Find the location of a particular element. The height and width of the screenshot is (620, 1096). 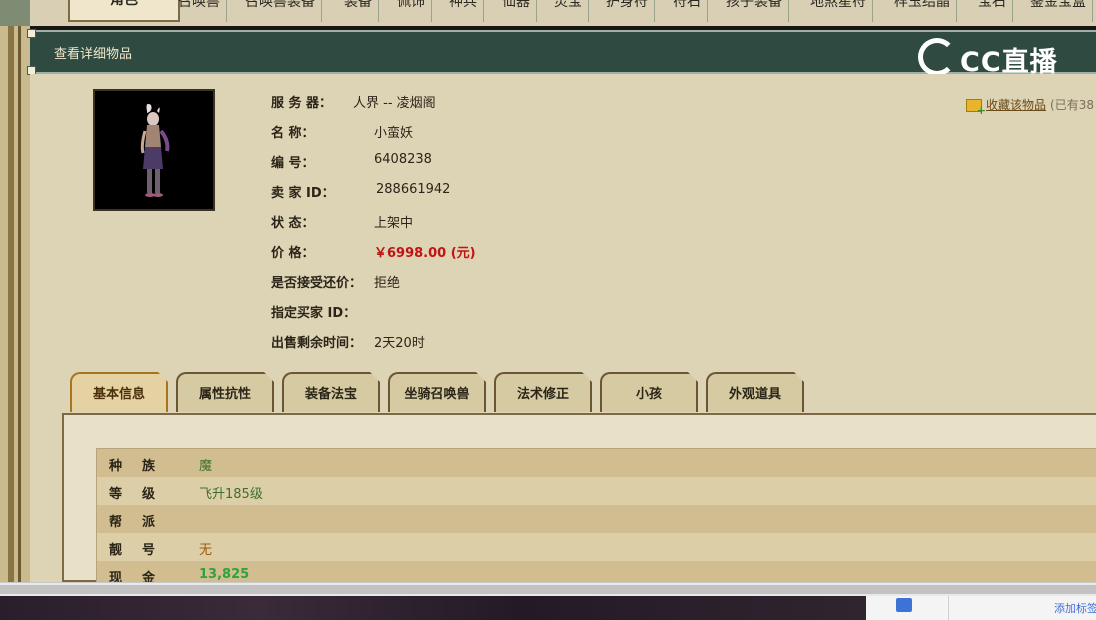

attr-value: 13,825 is located at coordinates (224, 574).